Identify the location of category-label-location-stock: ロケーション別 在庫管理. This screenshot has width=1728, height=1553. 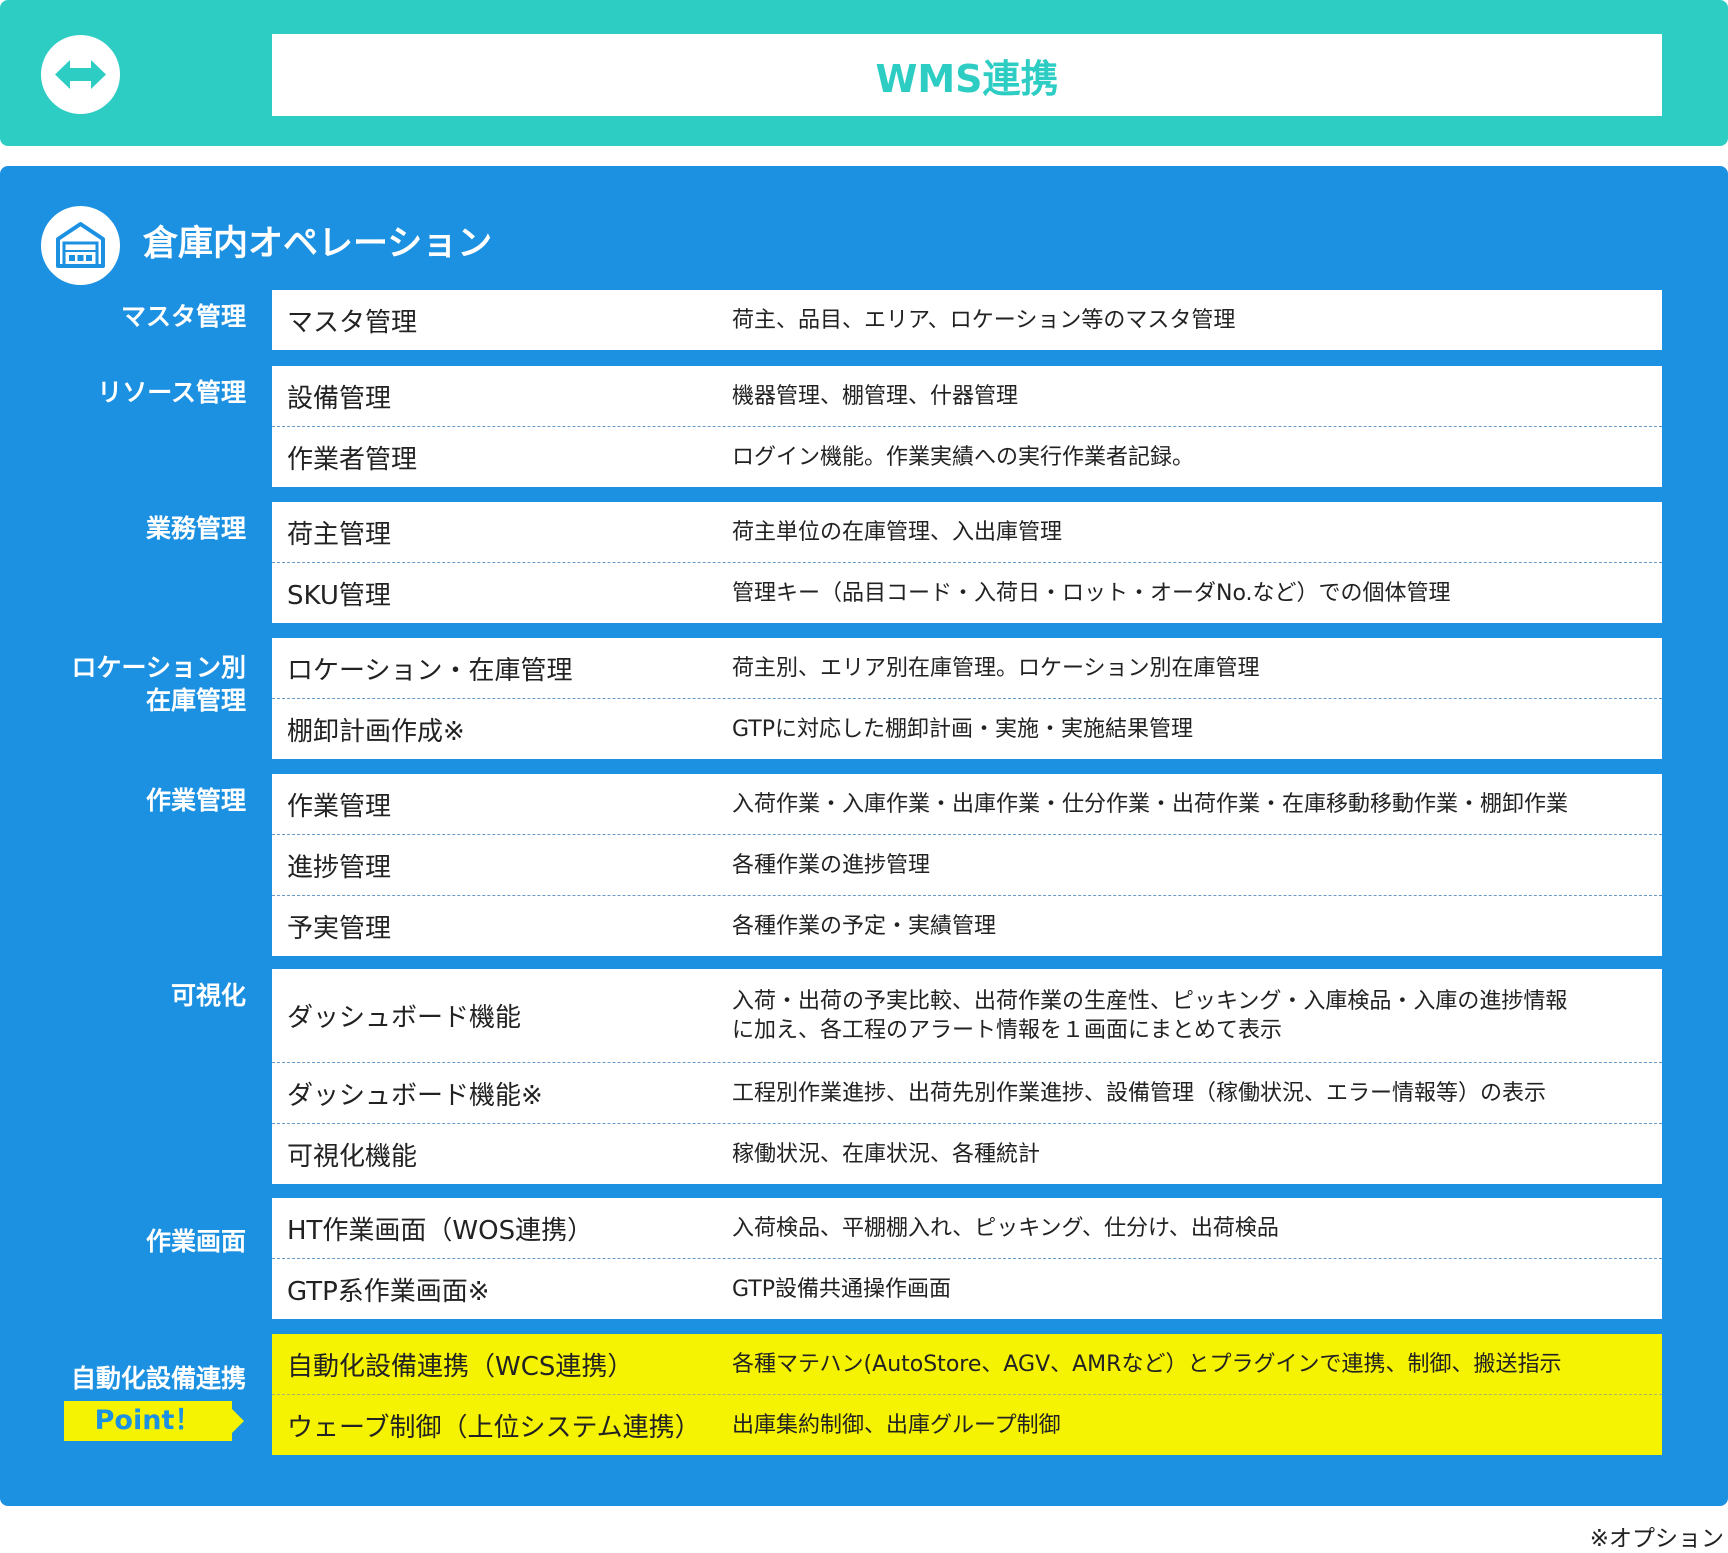
(158, 684).